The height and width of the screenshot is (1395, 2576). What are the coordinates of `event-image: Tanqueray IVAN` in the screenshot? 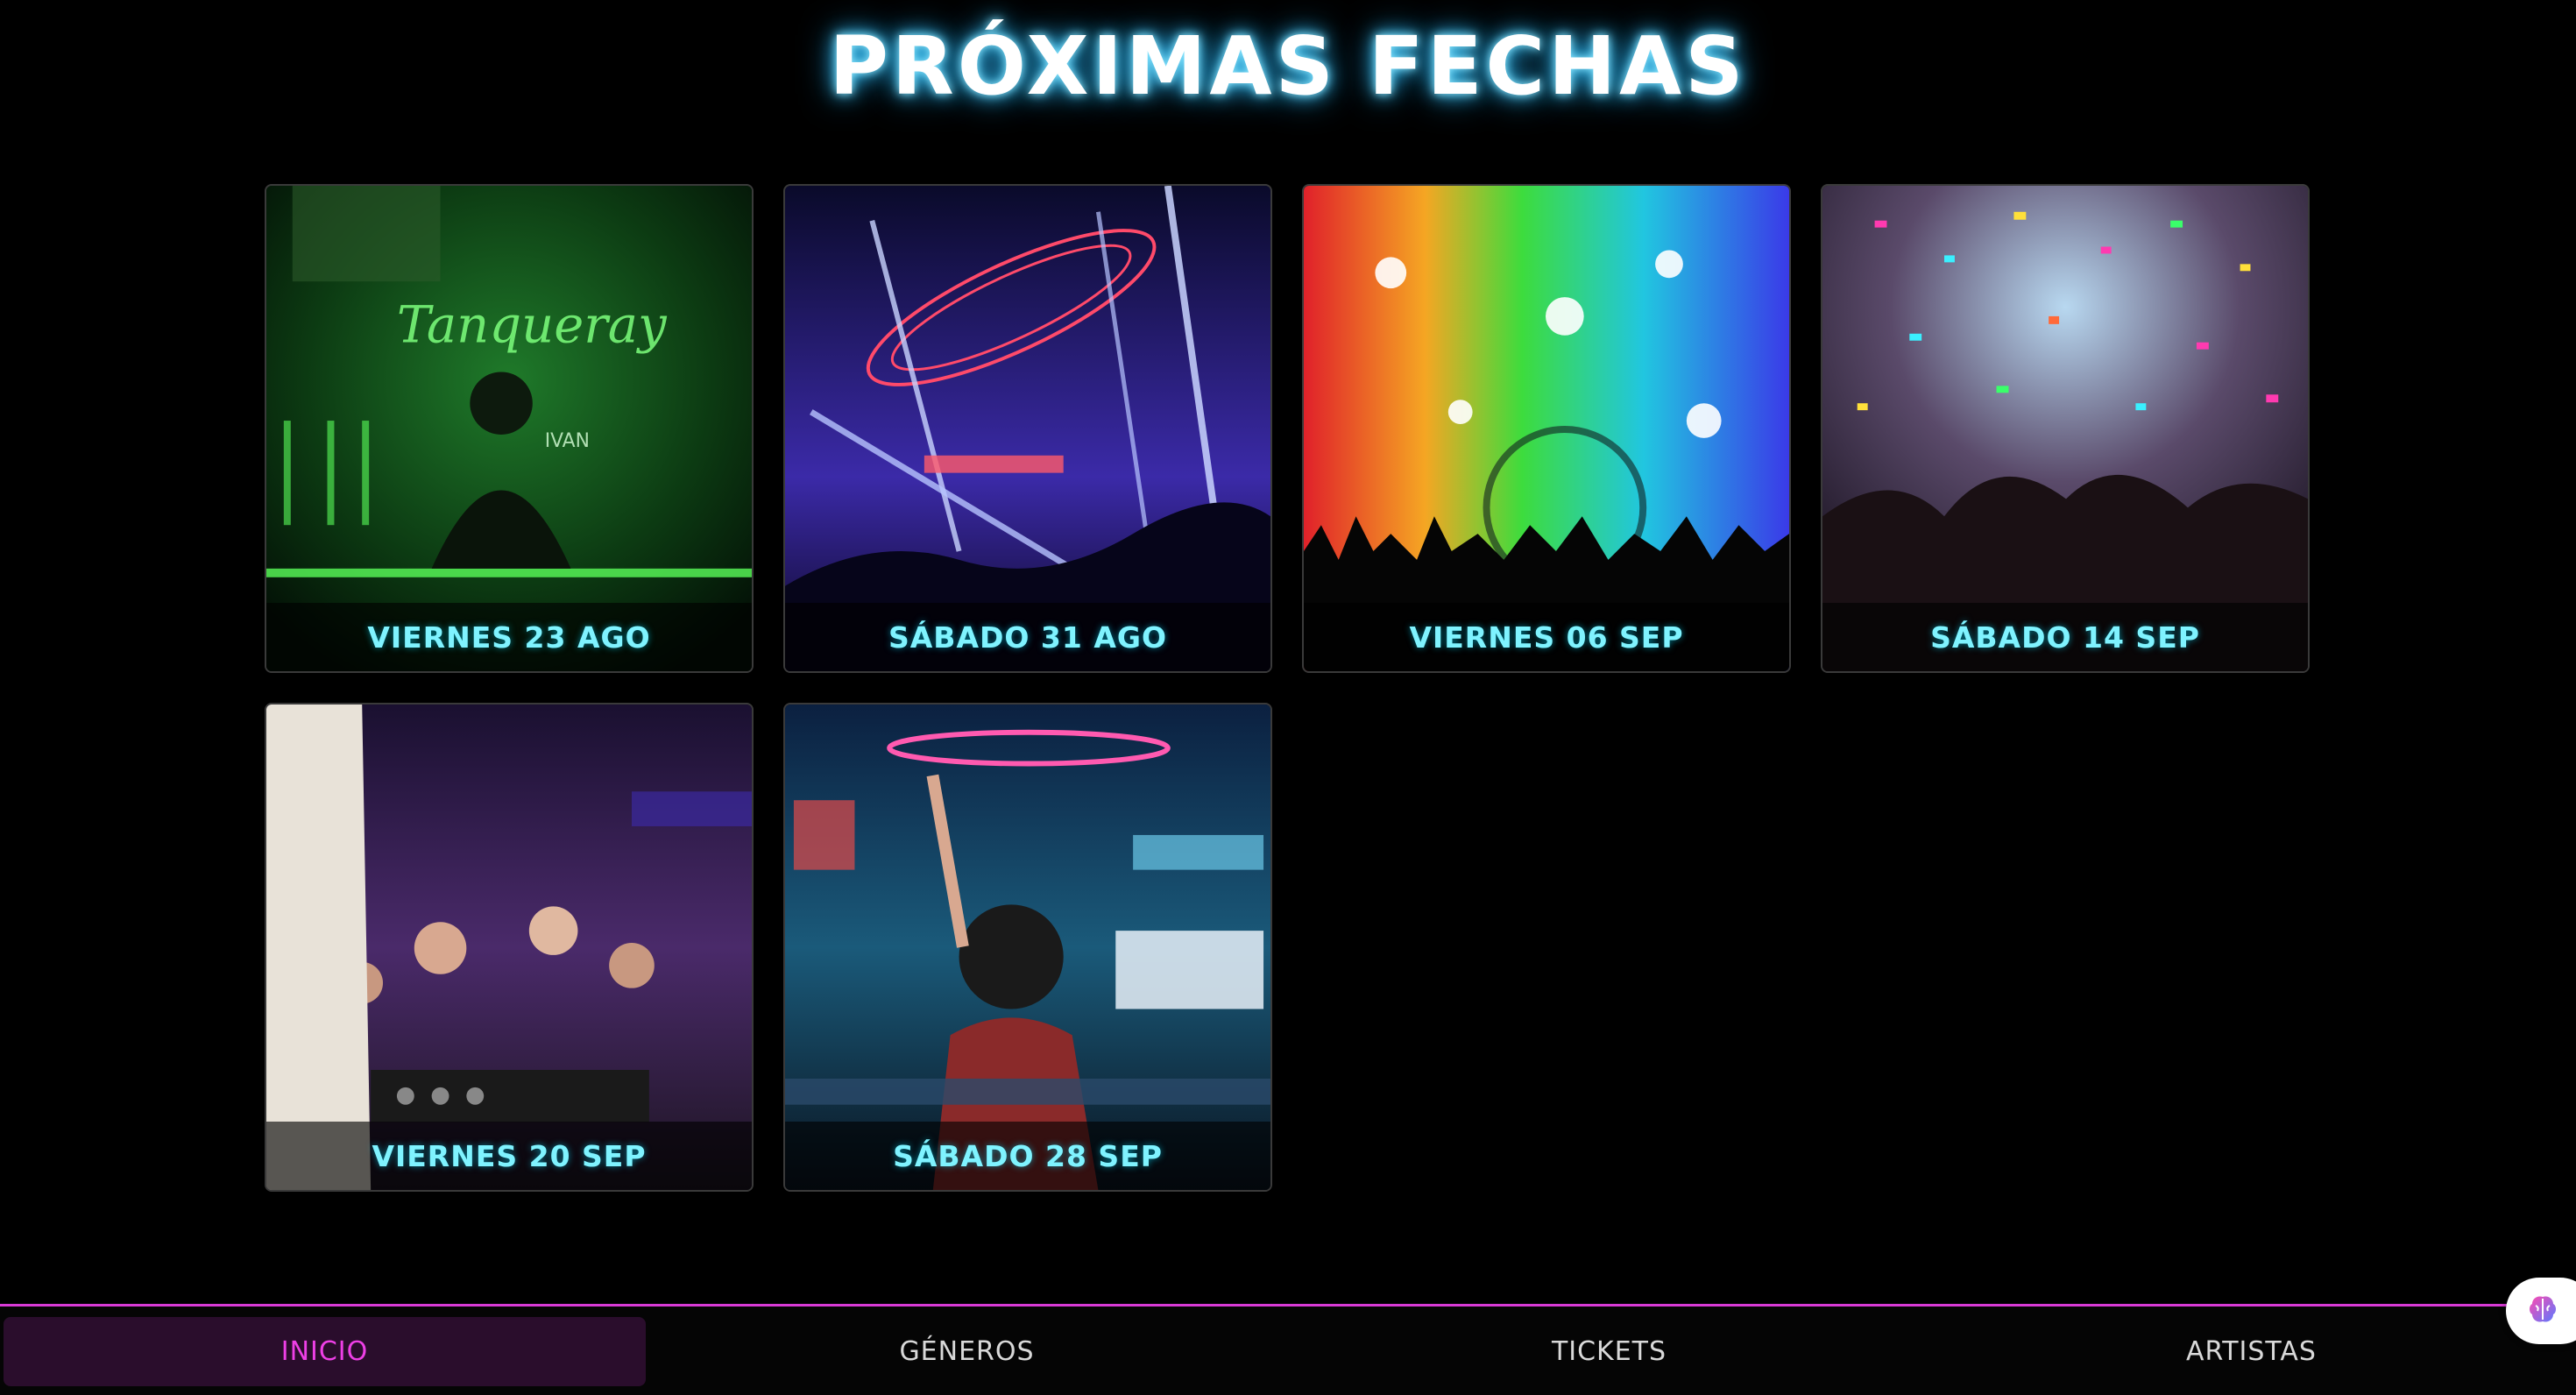 It's located at (509, 428).